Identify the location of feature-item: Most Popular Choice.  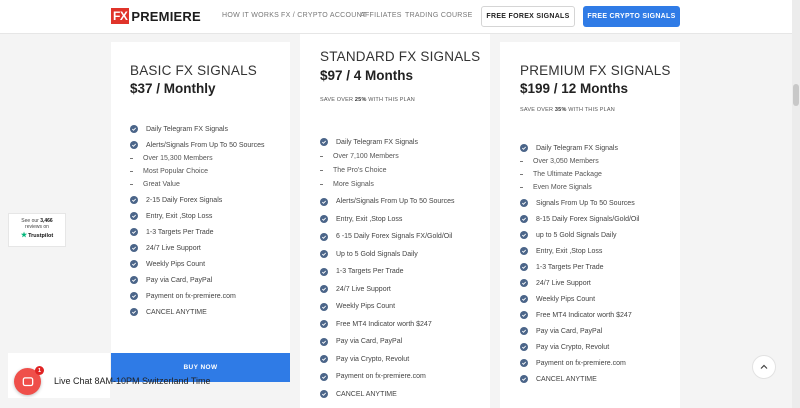
(169, 171).